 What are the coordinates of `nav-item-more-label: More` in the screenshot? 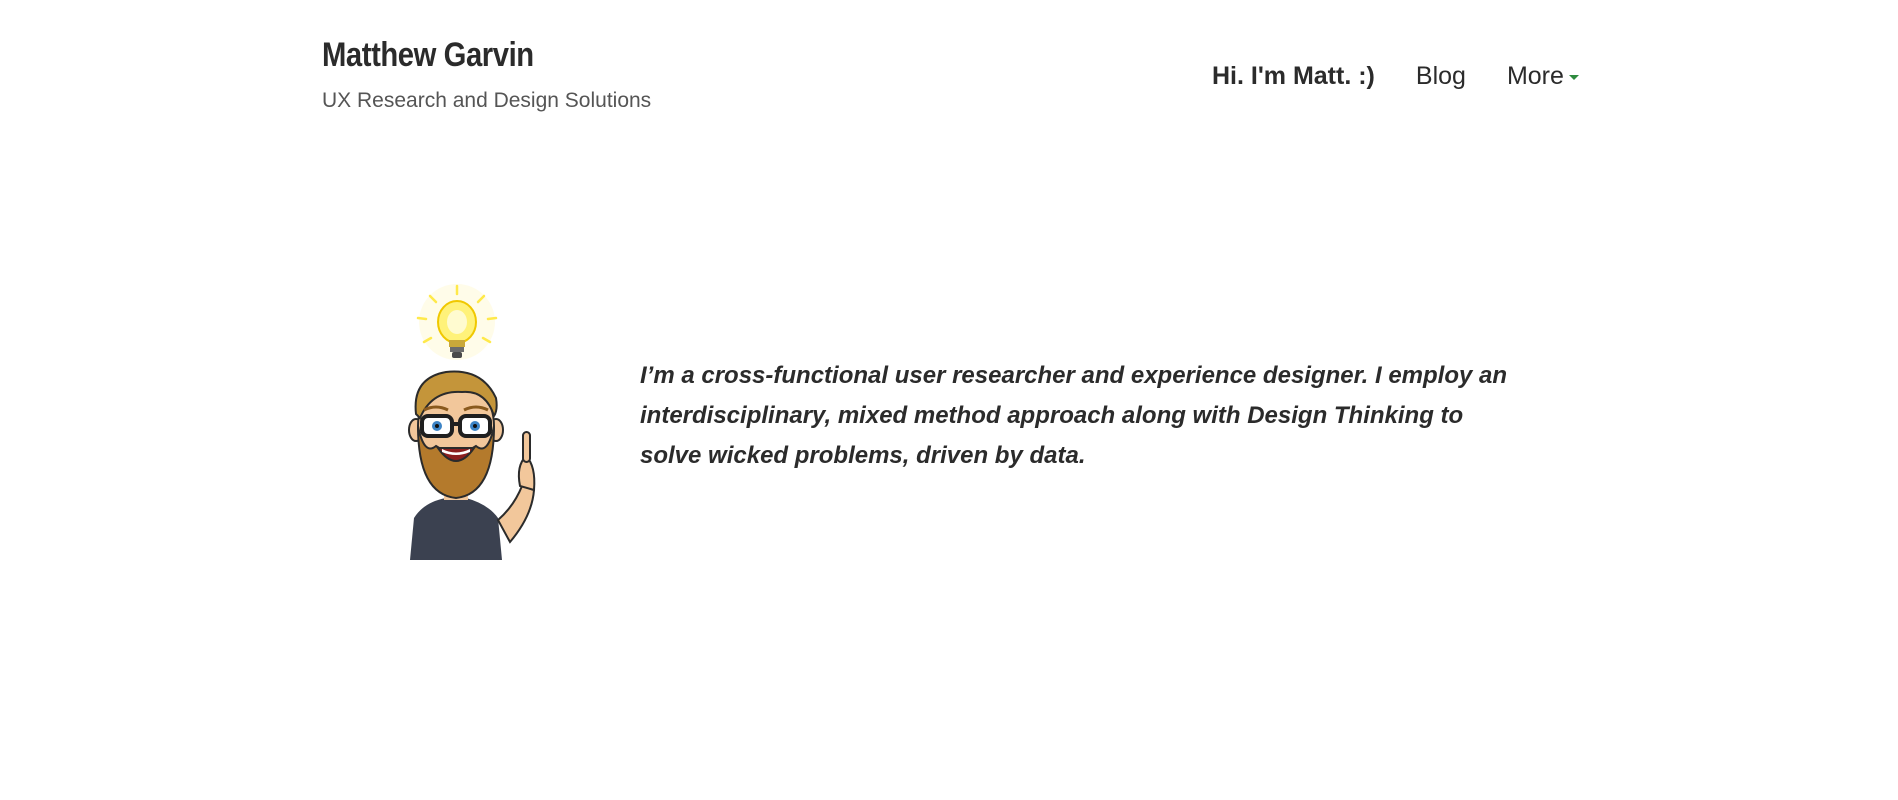 It's located at (1535, 76).